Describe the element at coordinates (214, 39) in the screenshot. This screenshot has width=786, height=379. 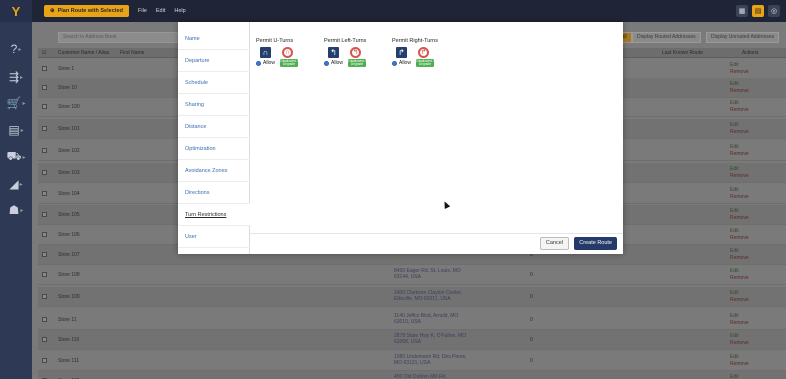
I see `nav-name: Name` at that location.